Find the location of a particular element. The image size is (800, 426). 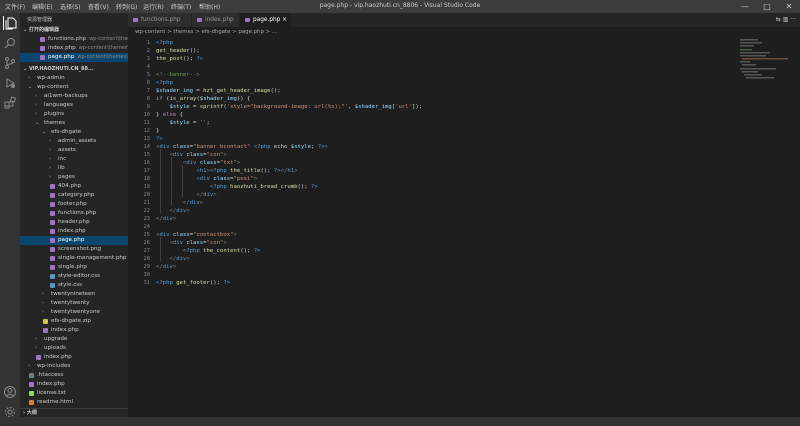

tab-label: index.php is located at coordinates (219, 20).